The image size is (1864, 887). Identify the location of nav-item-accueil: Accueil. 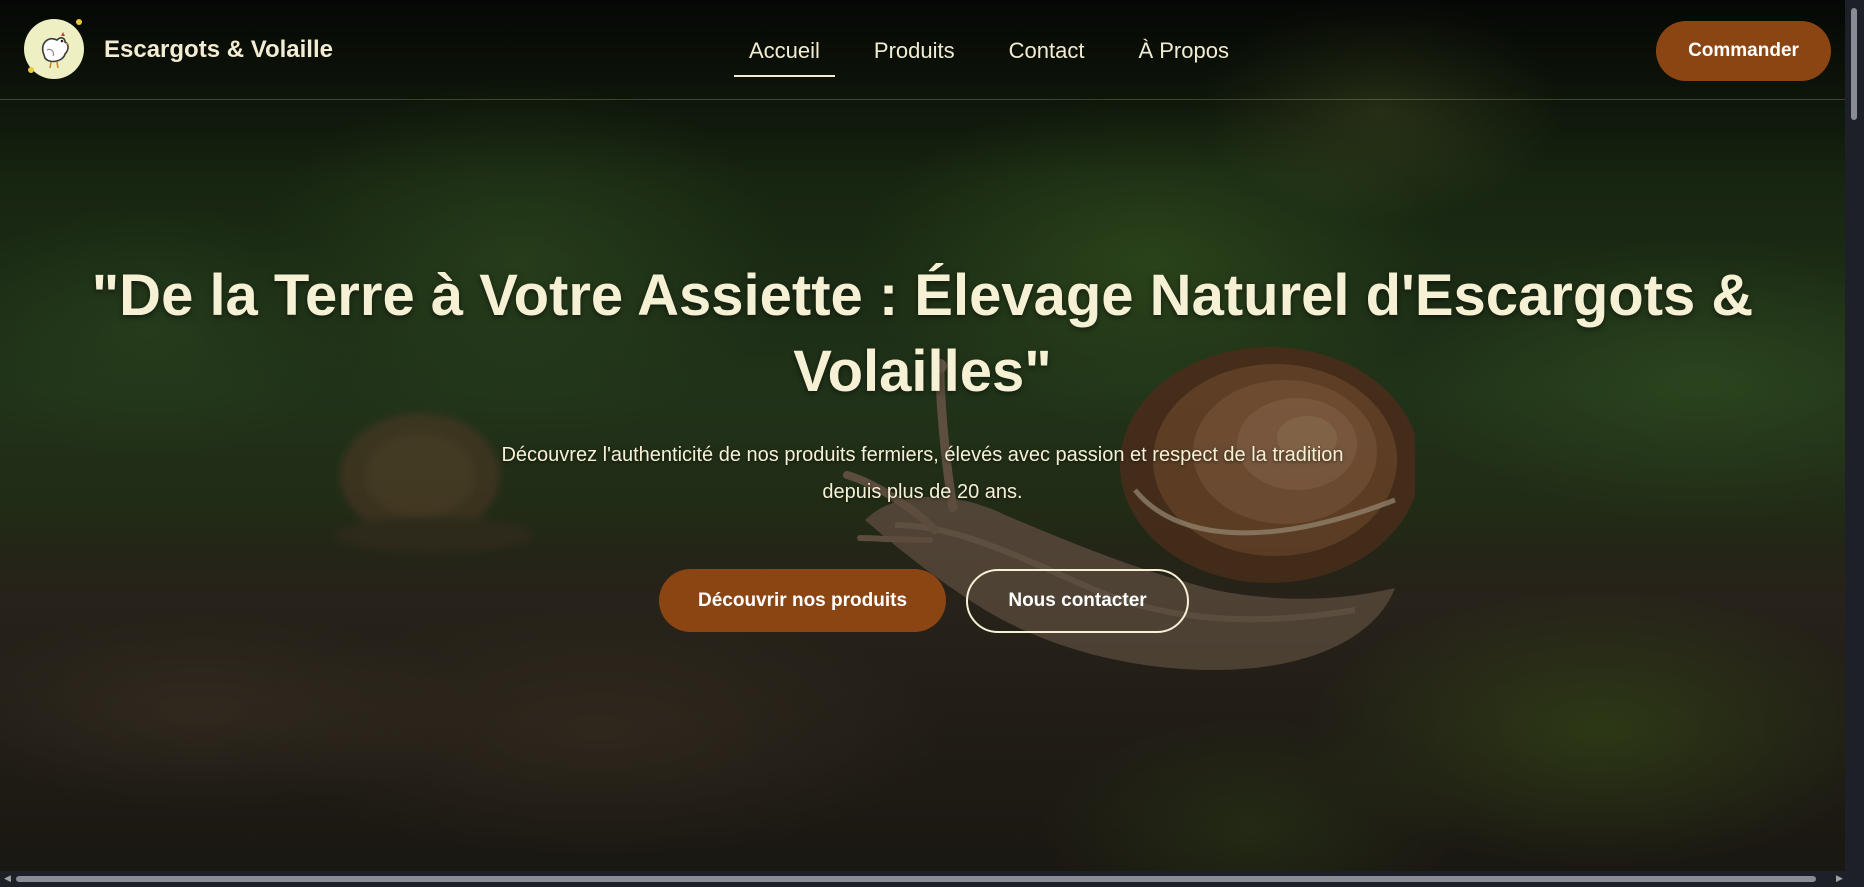
(784, 57).